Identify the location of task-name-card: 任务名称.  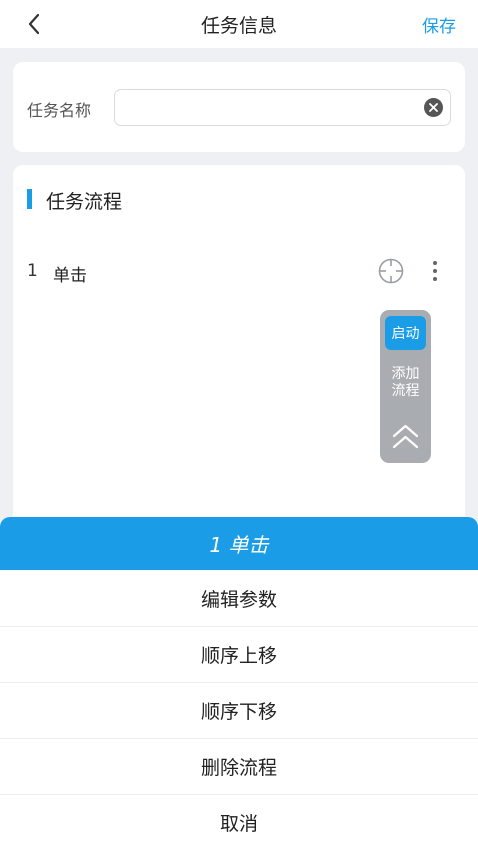
(239, 107).